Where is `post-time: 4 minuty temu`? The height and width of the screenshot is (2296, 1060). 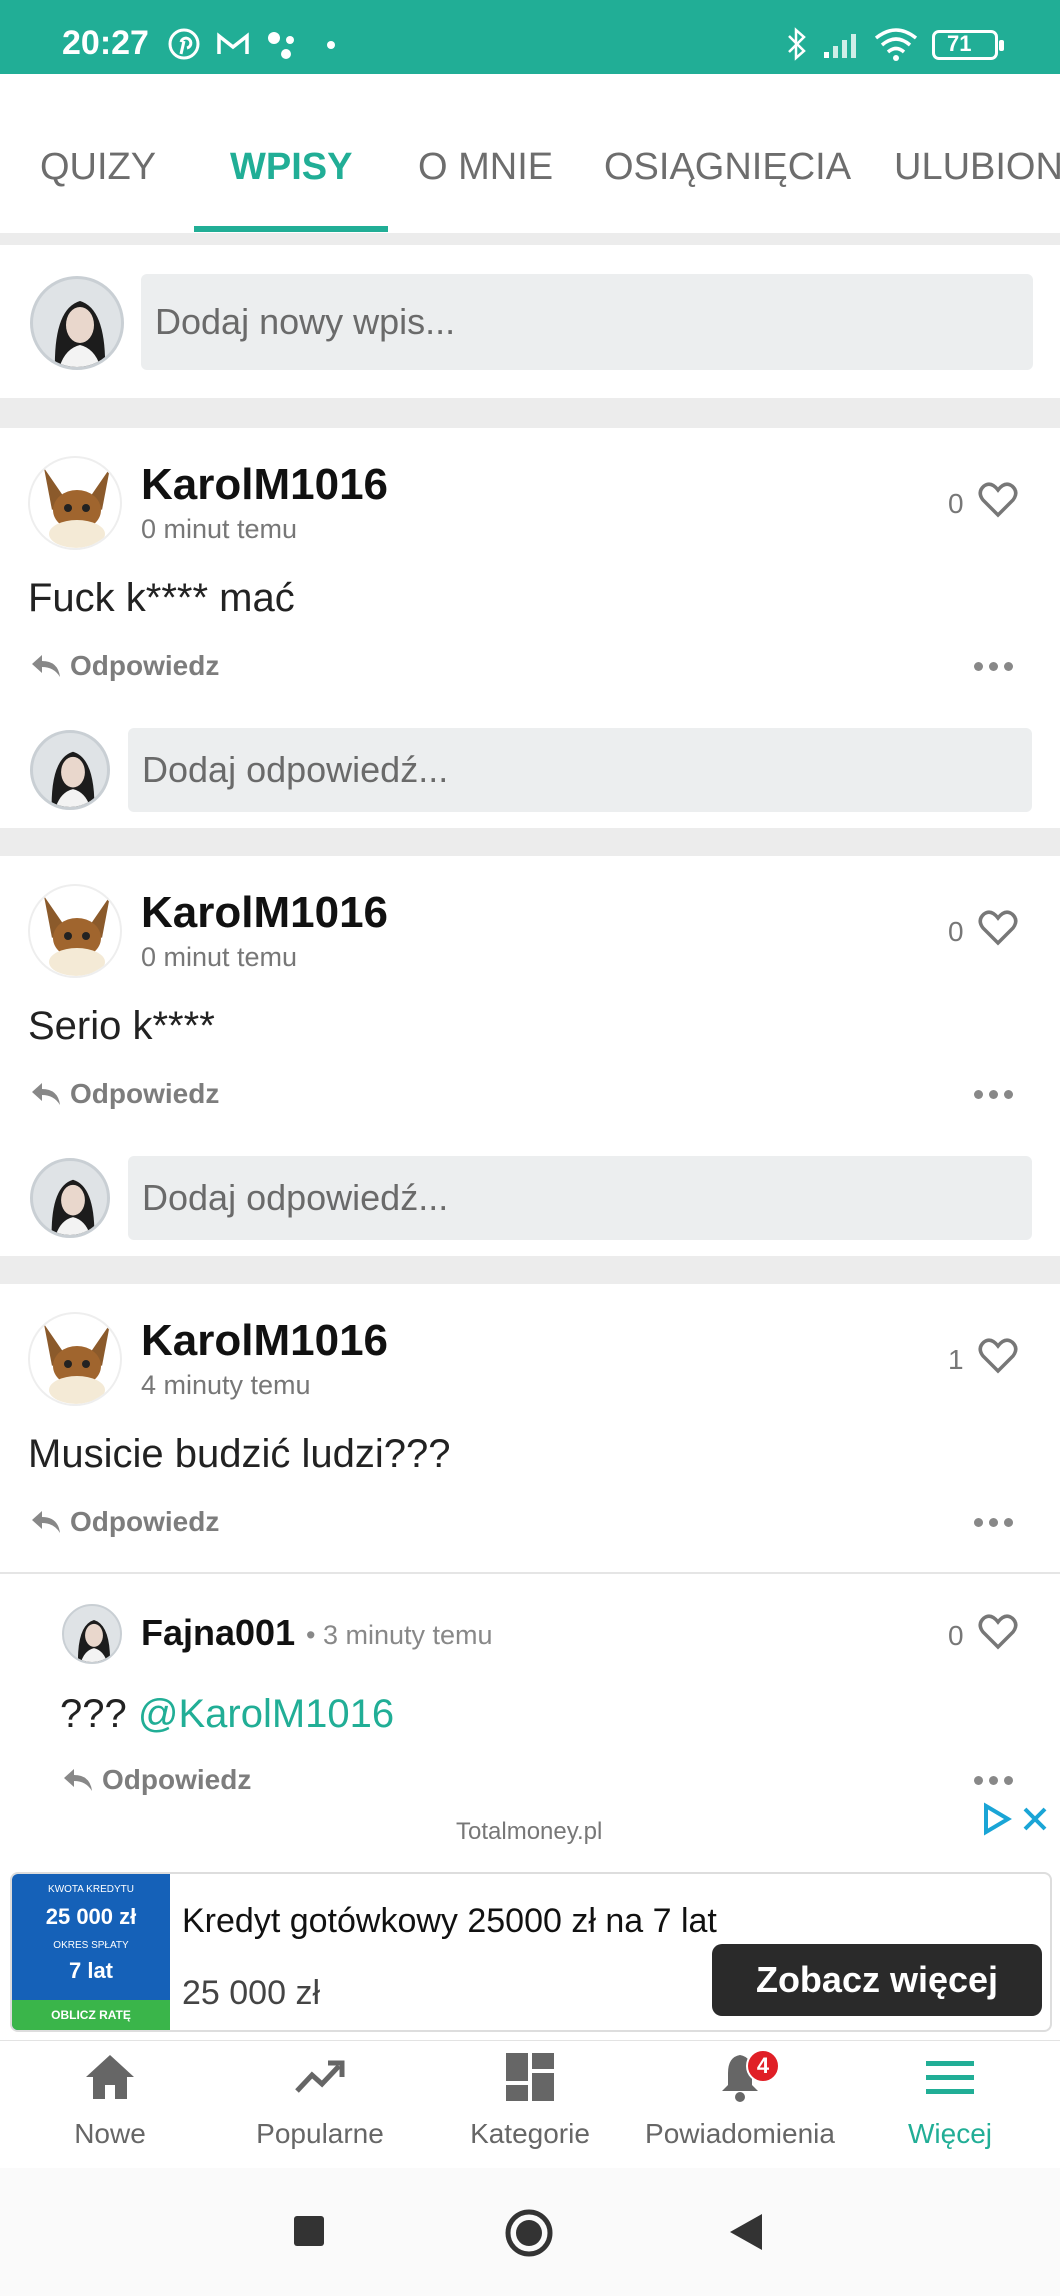 post-time: 4 minuty temu is located at coordinates (226, 1385).